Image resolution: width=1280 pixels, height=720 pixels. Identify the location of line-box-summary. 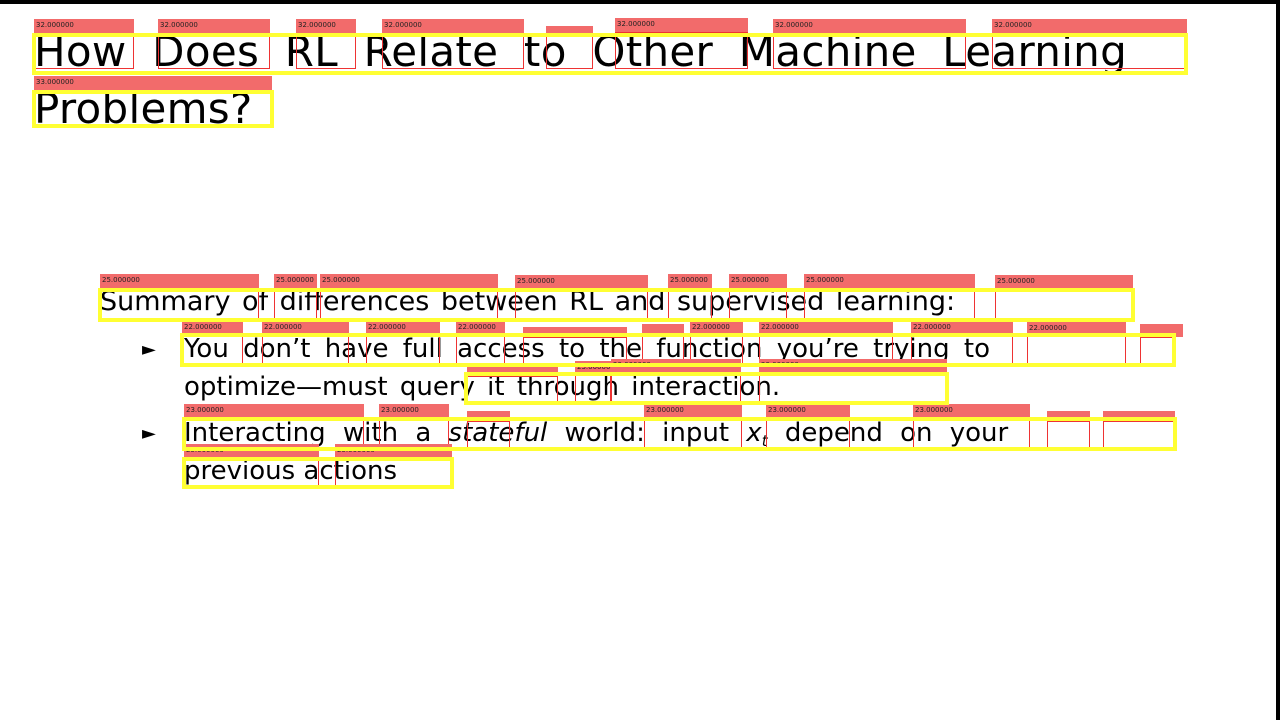
(616, 305).